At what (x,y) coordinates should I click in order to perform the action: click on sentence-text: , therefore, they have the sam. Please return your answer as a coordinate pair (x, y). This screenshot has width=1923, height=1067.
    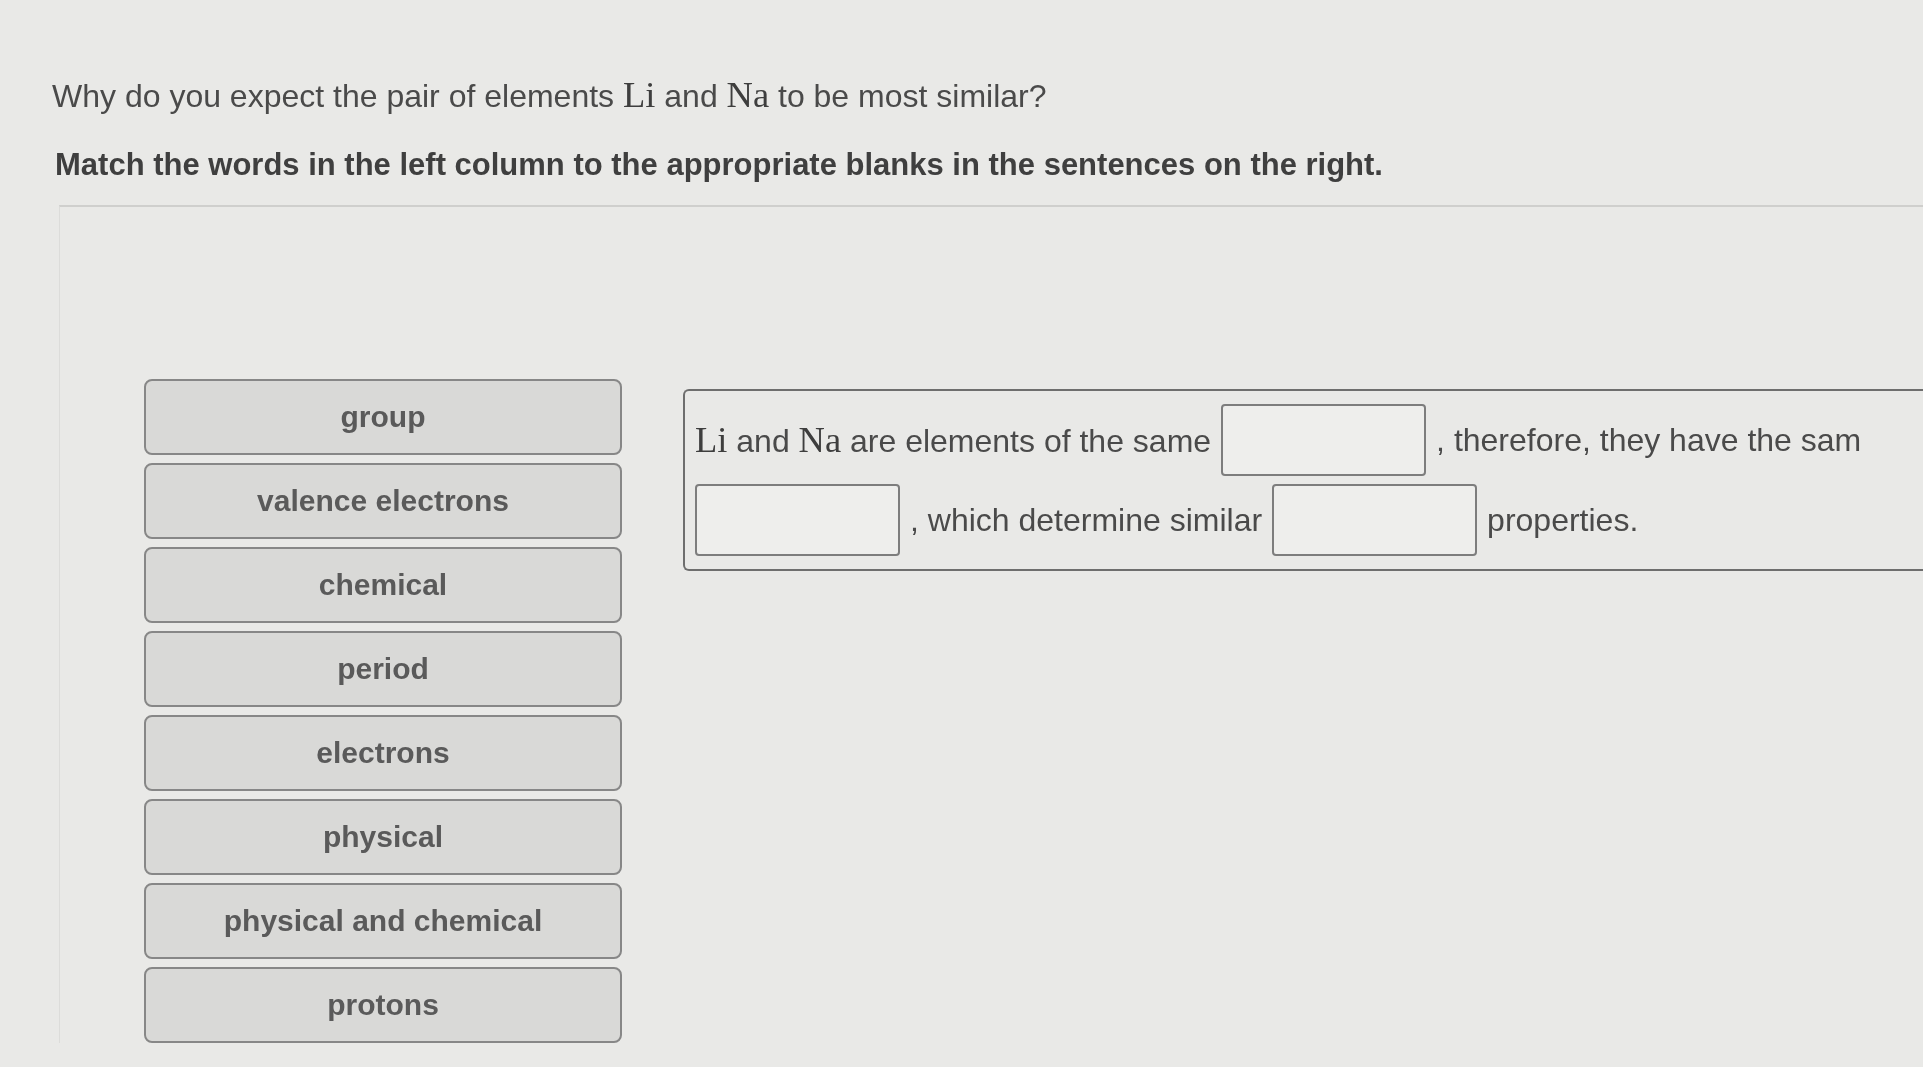
    Looking at the image, I should click on (1649, 440).